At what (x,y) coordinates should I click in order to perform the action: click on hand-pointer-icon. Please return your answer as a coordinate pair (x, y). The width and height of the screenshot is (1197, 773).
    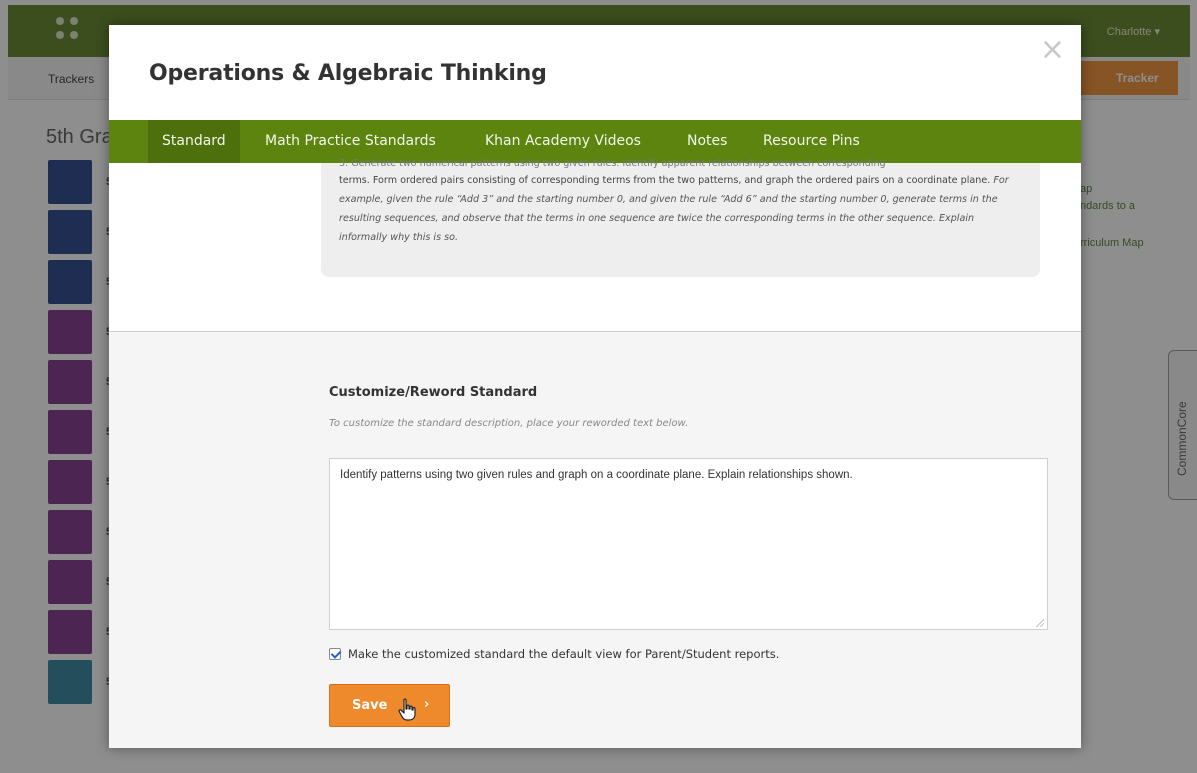
    Looking at the image, I should click on (407, 709).